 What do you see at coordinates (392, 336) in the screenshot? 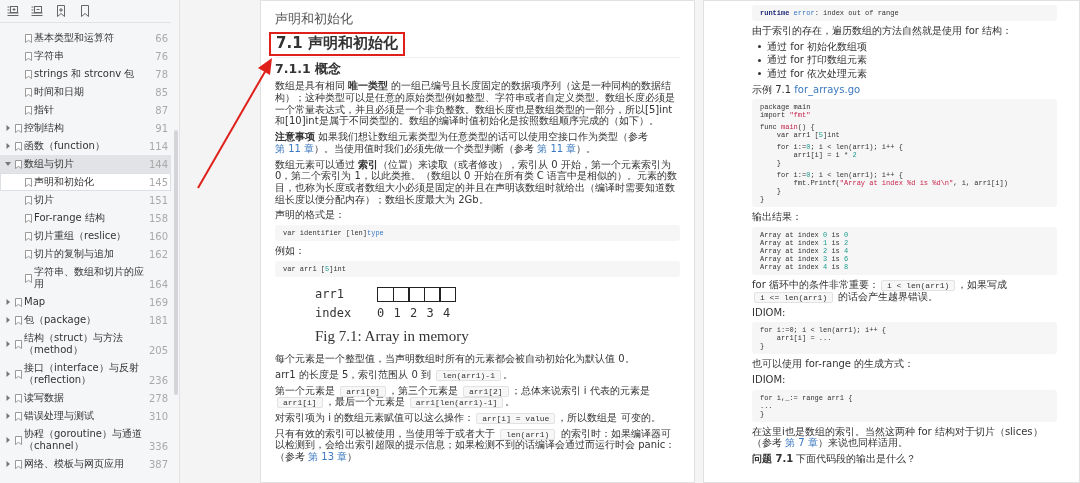
I see `figure-caption: Fig 7.1: Array in memory` at bounding box center [392, 336].